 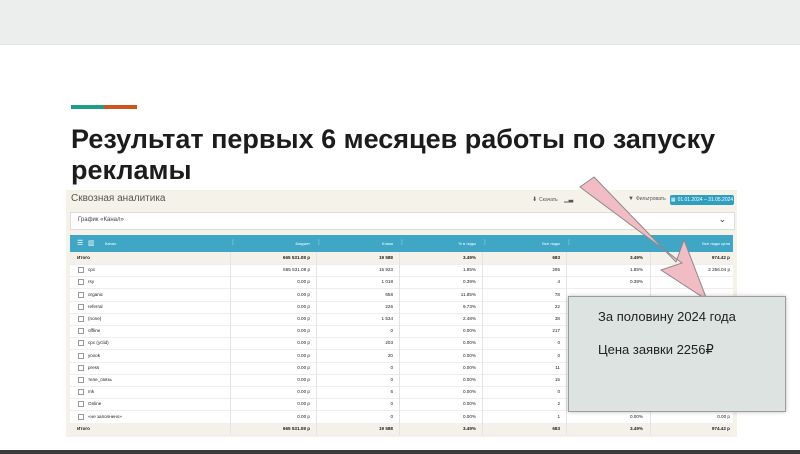 I want to click on pointer-arrow-shape, so click(x=644, y=239).